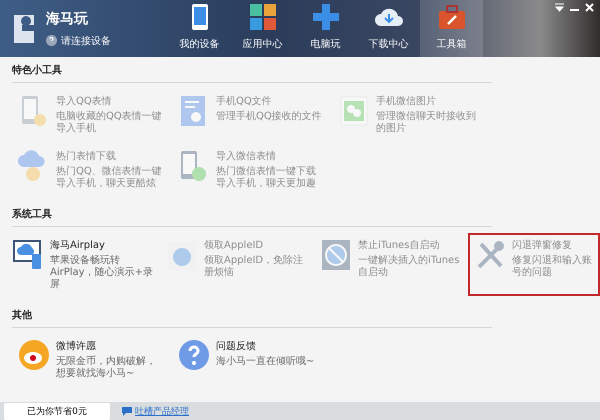  What do you see at coordinates (246, 156) in the screenshot?
I see `tool-title: 导入微信表情` at bounding box center [246, 156].